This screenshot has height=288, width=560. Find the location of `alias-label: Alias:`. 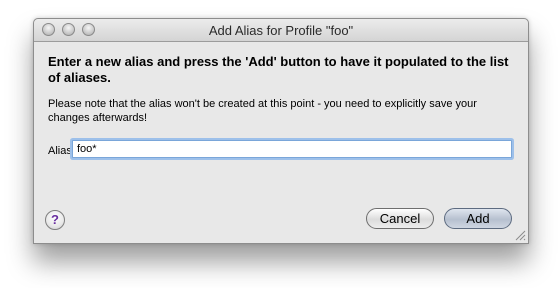

alias-label: Alias: is located at coordinates (61, 151).